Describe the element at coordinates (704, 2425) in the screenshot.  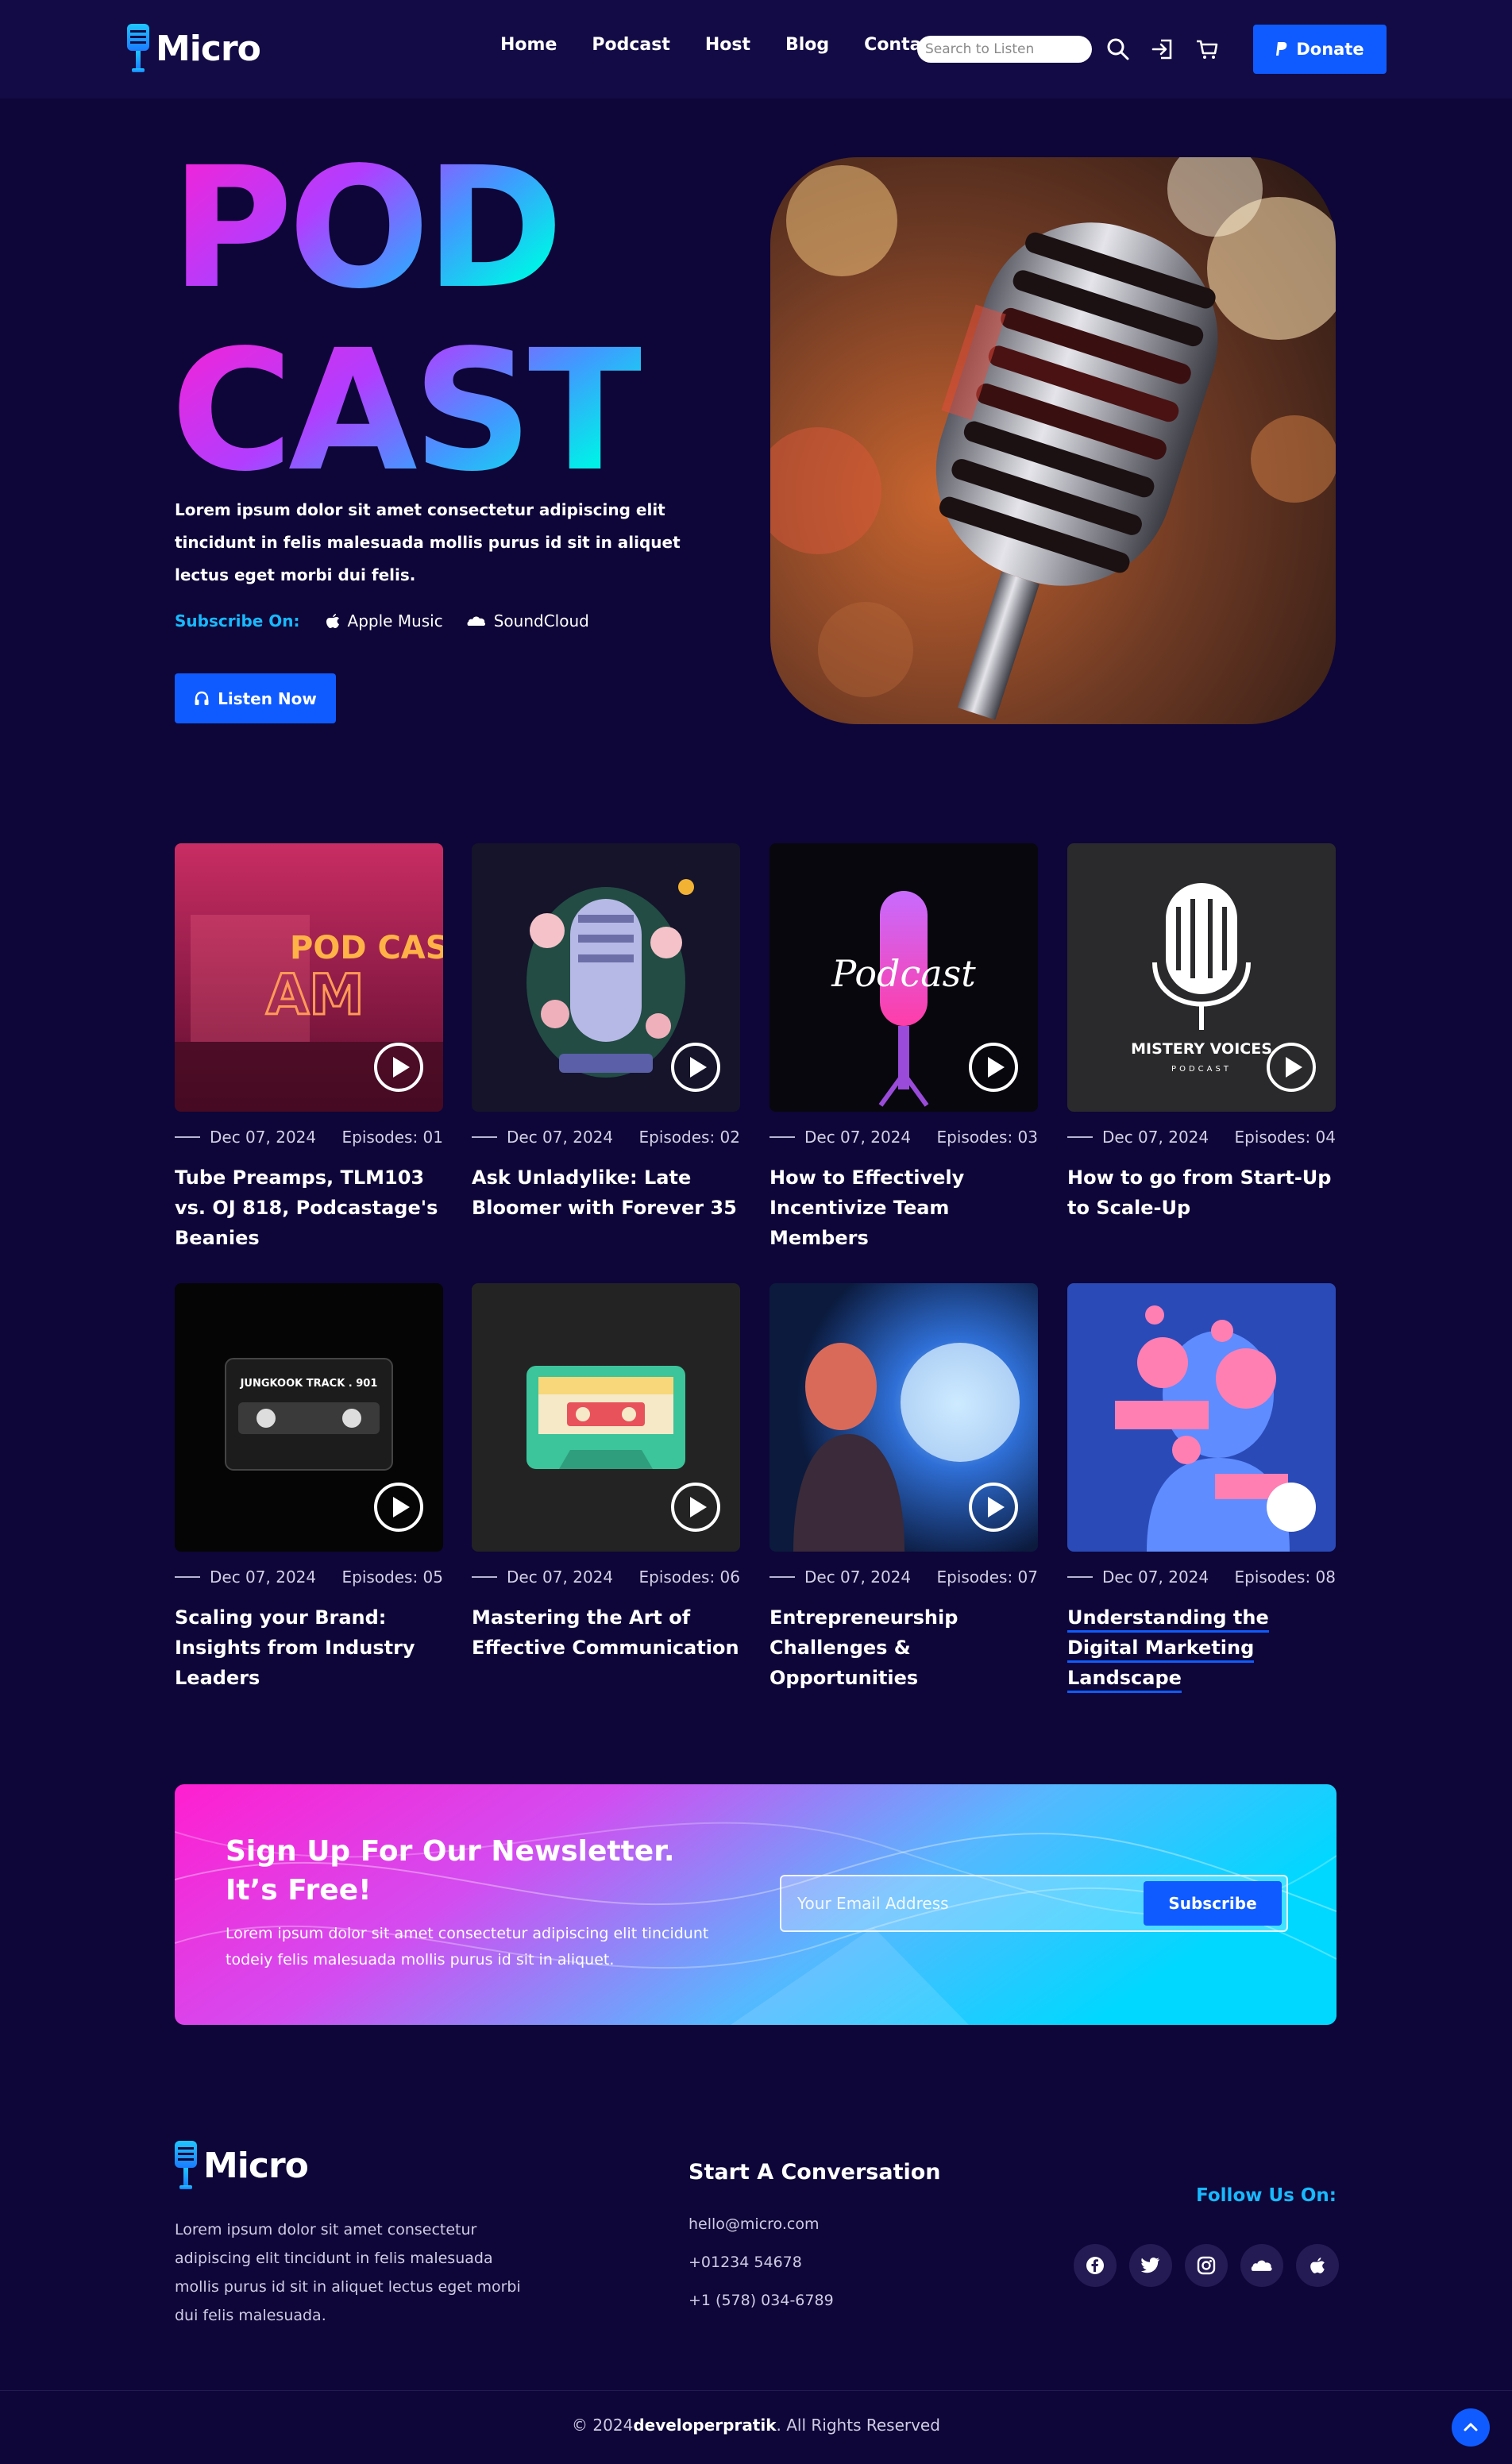
I see `copyright-author: developerpratik` at that location.